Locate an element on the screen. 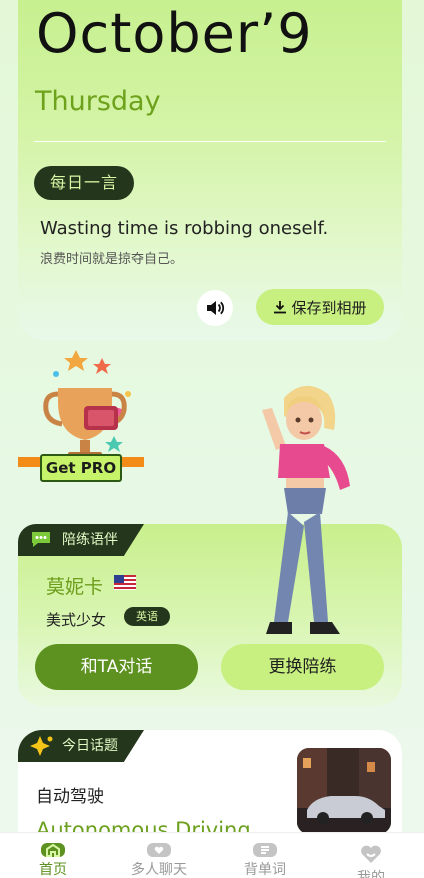  tab-profile-label: 我的 is located at coordinates (371, 874).